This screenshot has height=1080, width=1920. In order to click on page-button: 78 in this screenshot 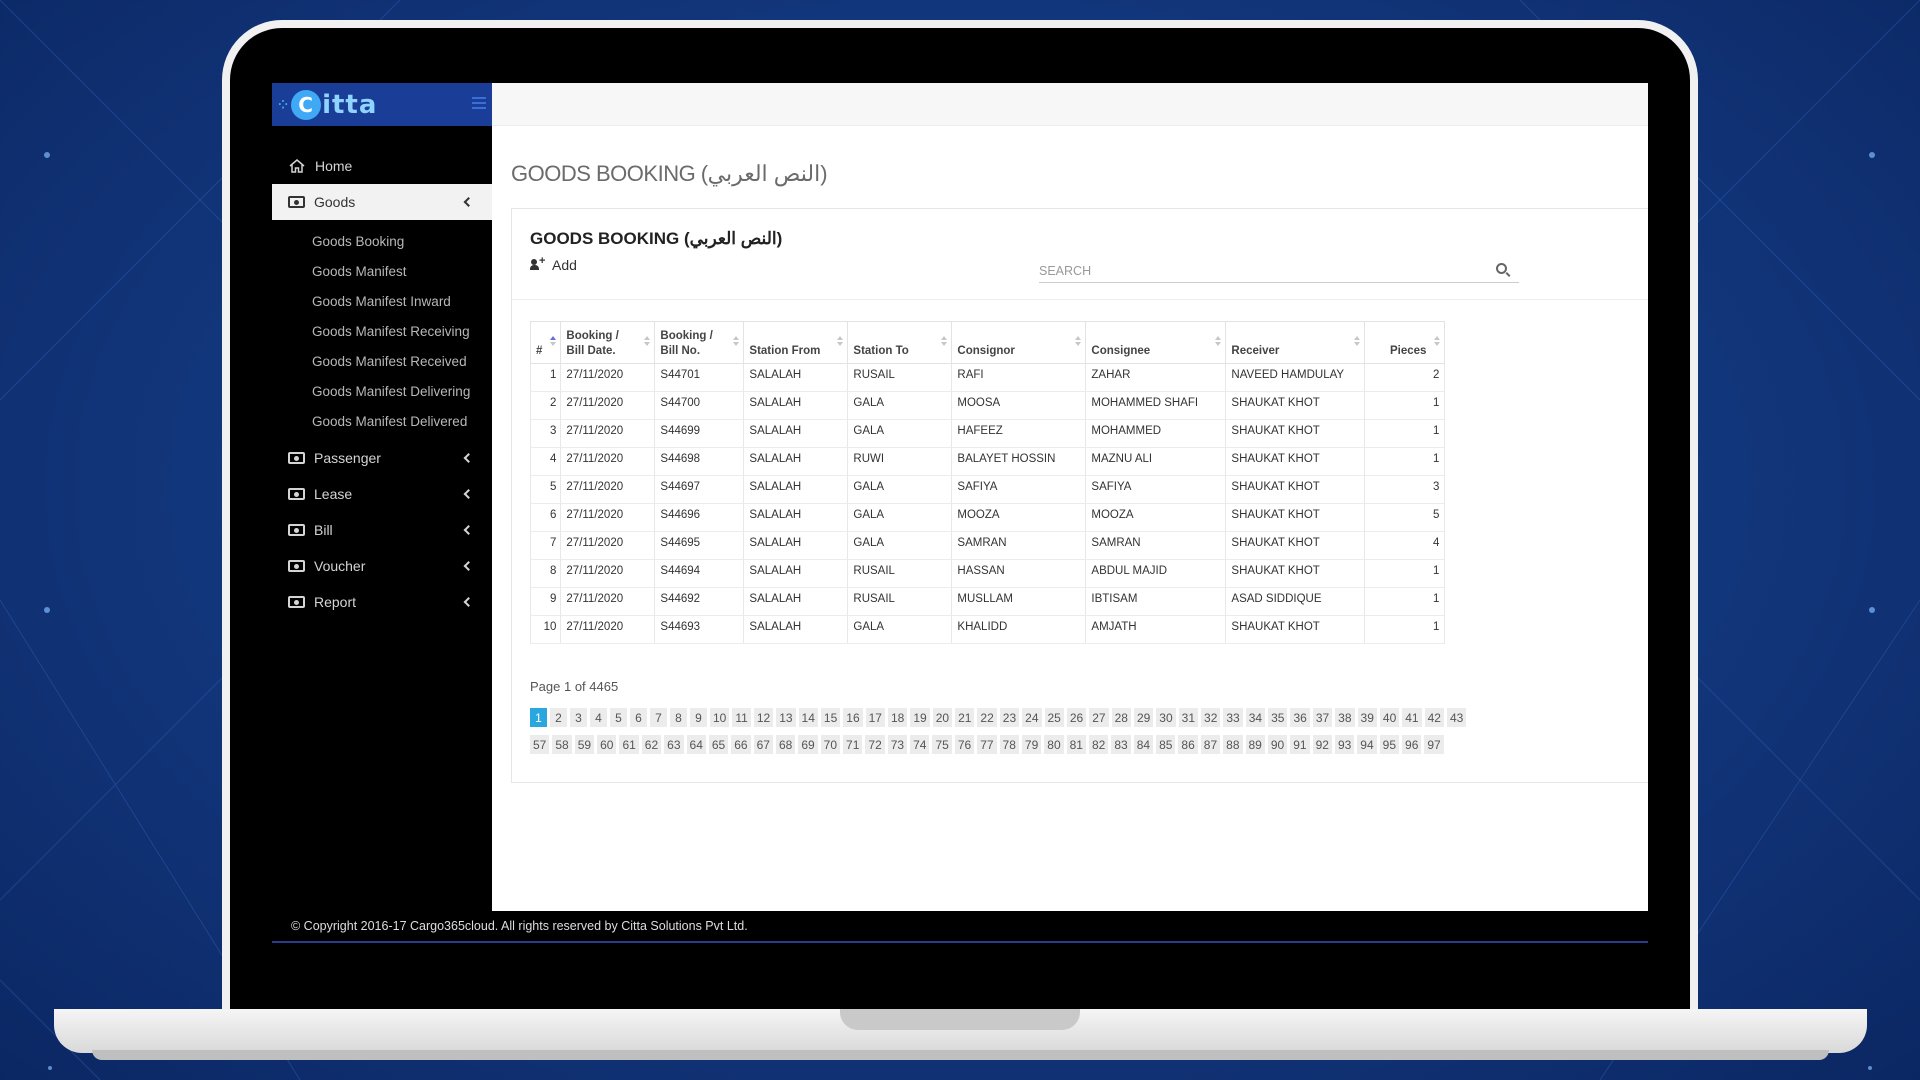, I will do `click(1009, 744)`.